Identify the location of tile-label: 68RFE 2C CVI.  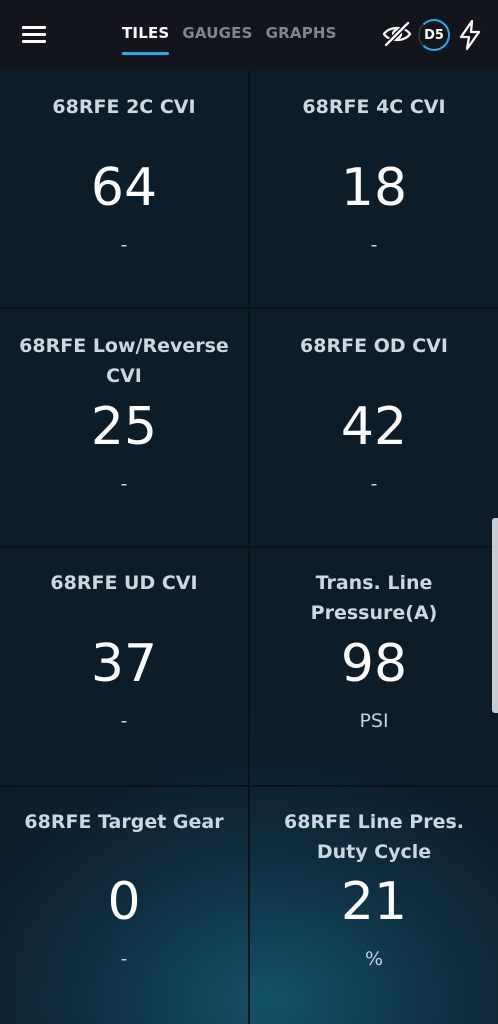
(124, 107).